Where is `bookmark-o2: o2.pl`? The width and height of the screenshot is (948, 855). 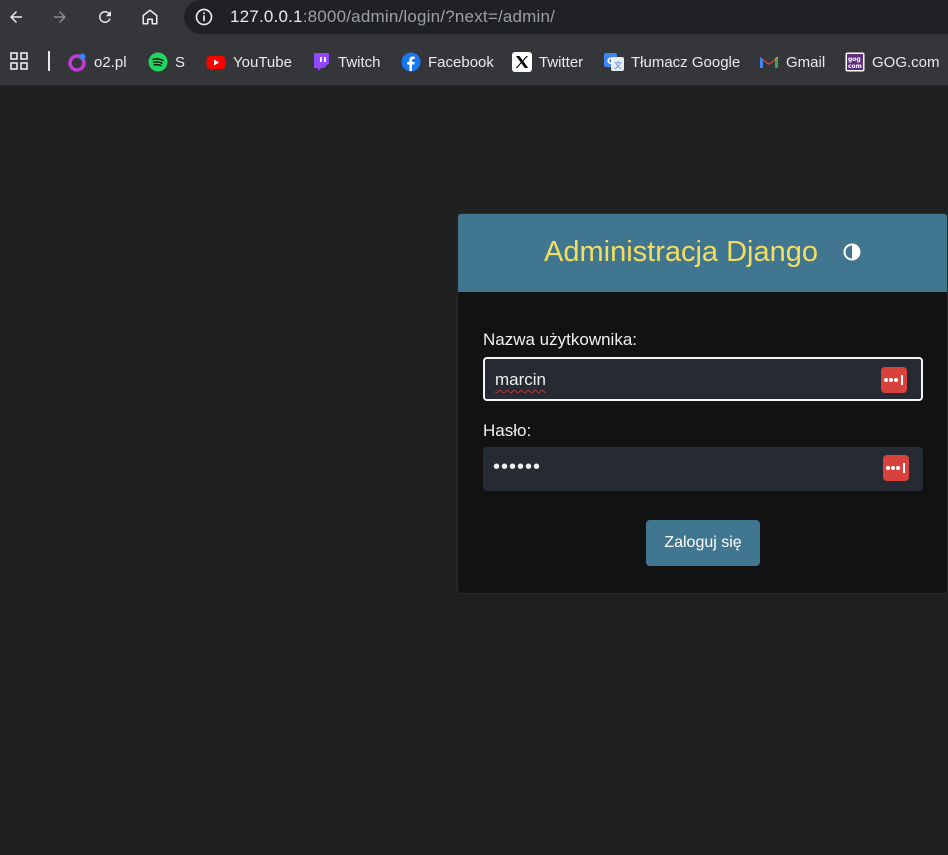
bookmark-o2: o2.pl is located at coordinates (97, 62).